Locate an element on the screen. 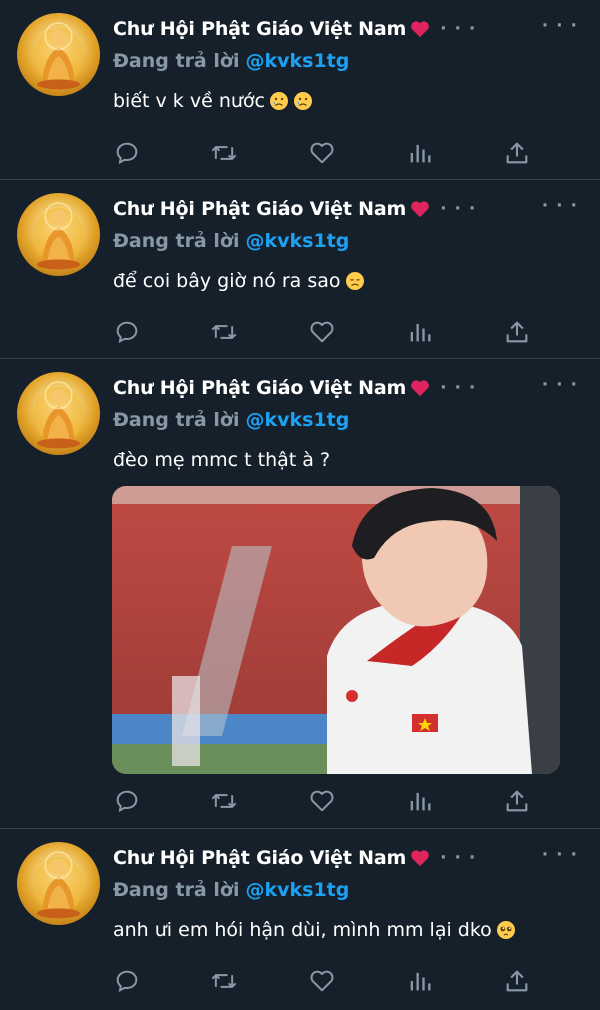 This screenshot has height=1010, width=600. tweet-text-row: để coi bây giờ nó ra sao is located at coordinates (239, 281).